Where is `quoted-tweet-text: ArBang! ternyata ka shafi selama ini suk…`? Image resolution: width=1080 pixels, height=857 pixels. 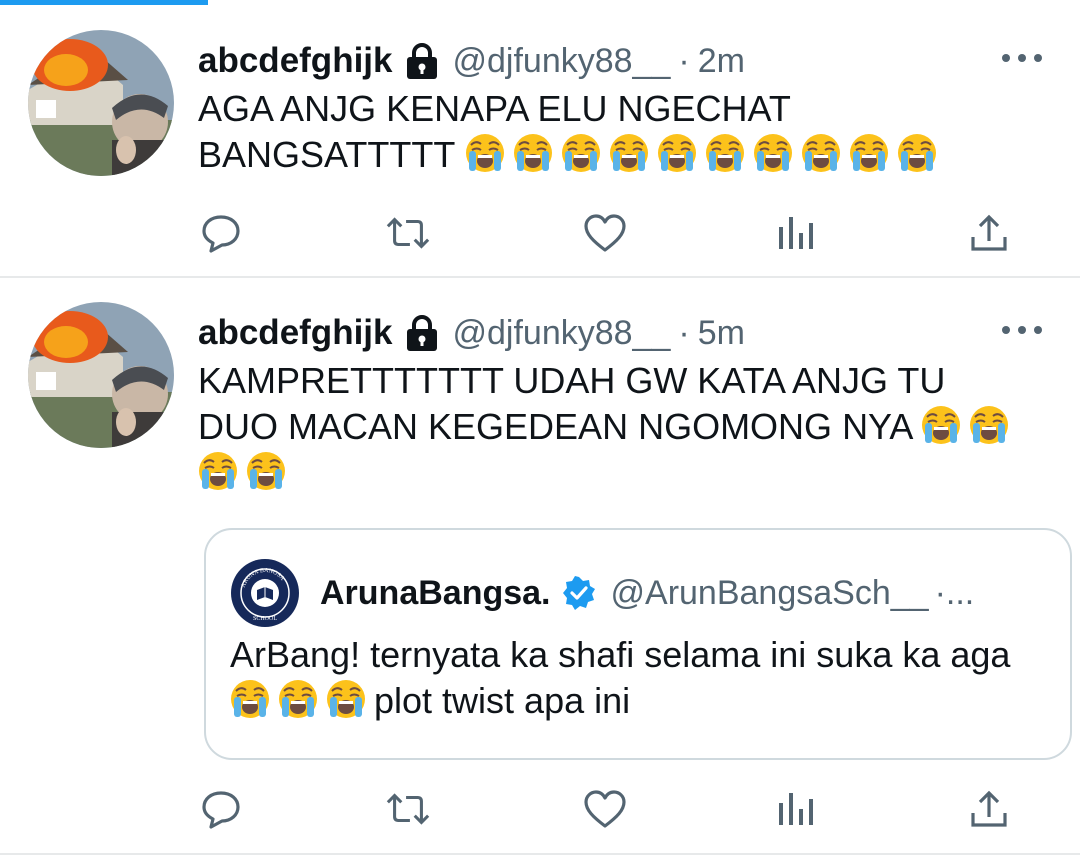 quoted-tweet-text: ArBang! ternyata ka shafi selama ini suk… is located at coordinates (640, 678).